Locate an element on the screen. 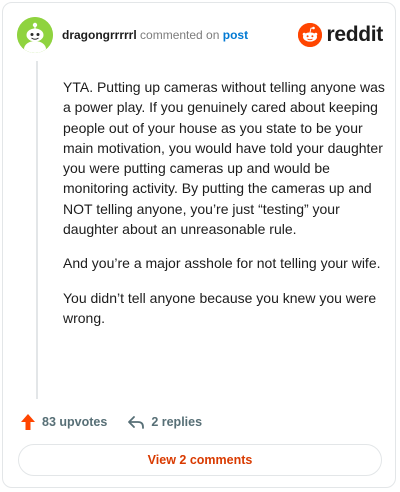 Image resolution: width=400 pixels, height=492 pixels. comment-meta: dragongrrrrrl commented on post is located at coordinates (155, 35).